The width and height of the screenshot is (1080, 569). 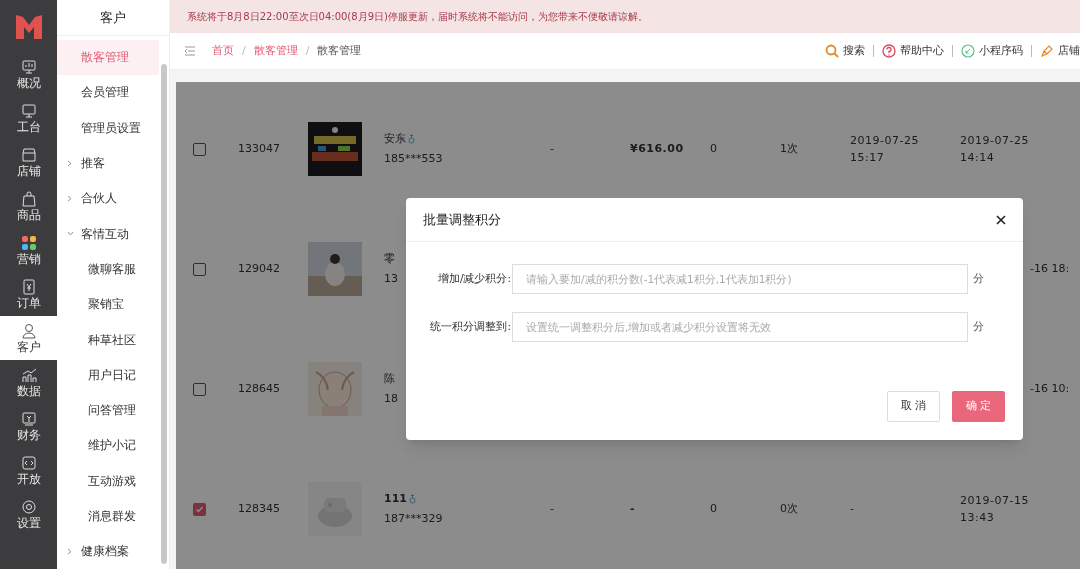 I want to click on menu-collapse-icon, so click(x=190, y=51).